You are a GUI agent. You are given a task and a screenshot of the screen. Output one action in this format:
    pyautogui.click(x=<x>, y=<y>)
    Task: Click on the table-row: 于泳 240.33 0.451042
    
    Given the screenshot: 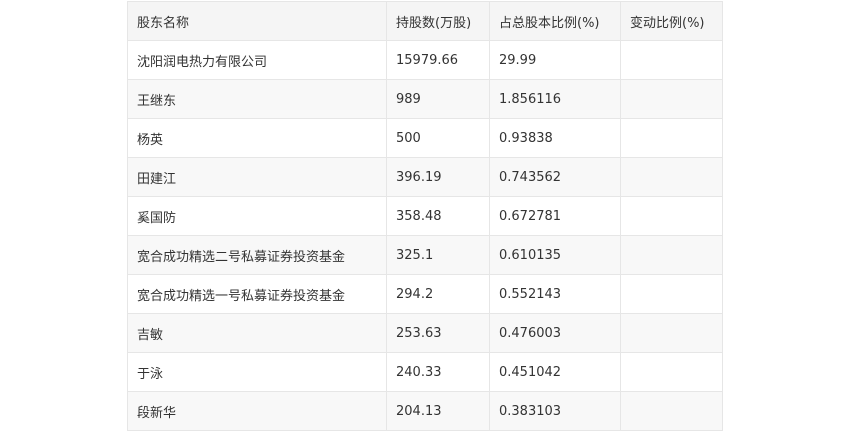 What is the action you would take?
    pyautogui.click(x=425, y=372)
    